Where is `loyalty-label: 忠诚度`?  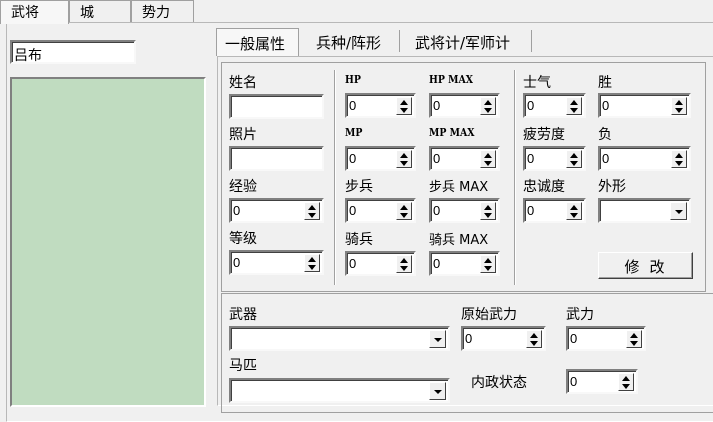
loyalty-label: 忠诚度 is located at coordinates (544, 187).